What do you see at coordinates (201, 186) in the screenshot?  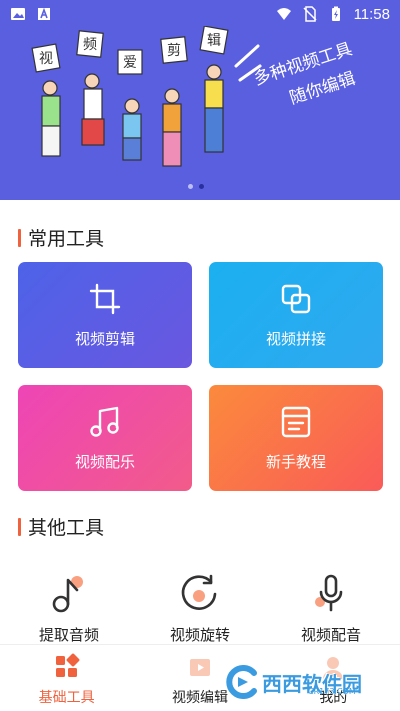 I see `page-dot-active` at bounding box center [201, 186].